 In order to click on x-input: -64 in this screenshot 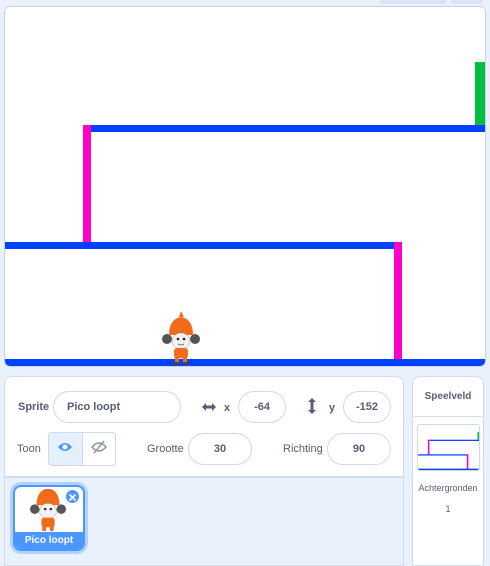, I will do `click(262, 407)`.